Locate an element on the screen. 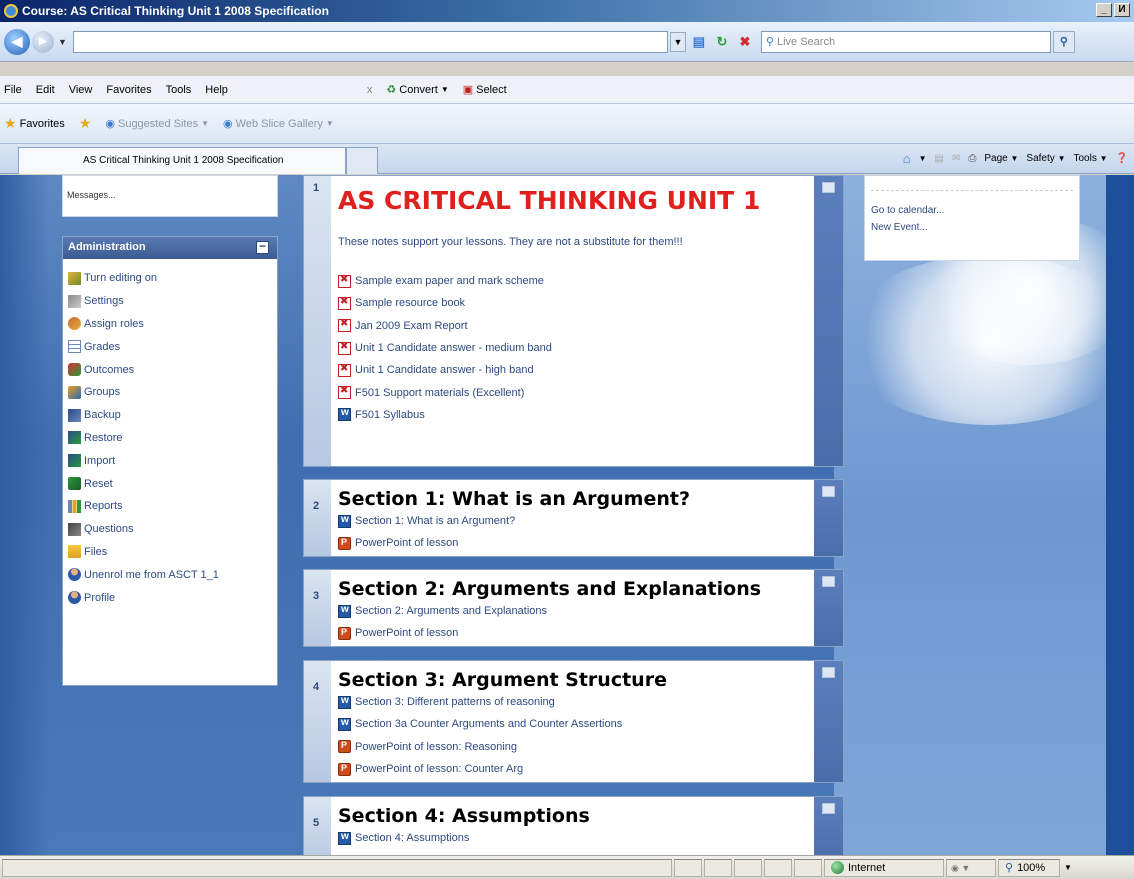 Image resolution: width=1134 pixels, height=879 pixels. forward-button: ▶ is located at coordinates (43, 41).